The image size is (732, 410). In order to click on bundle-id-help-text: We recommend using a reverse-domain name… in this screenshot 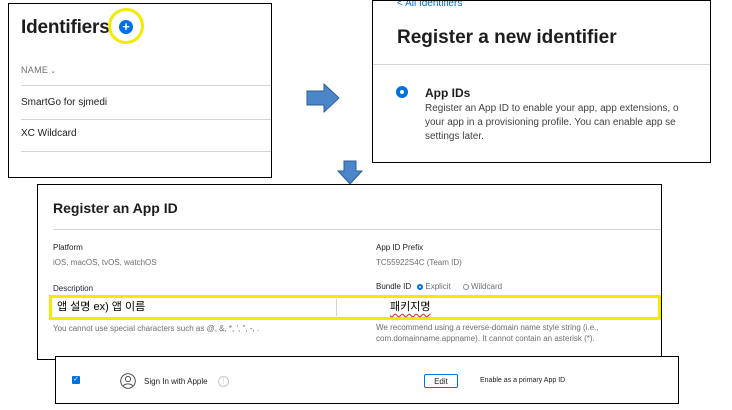, I will do `click(487, 333)`.